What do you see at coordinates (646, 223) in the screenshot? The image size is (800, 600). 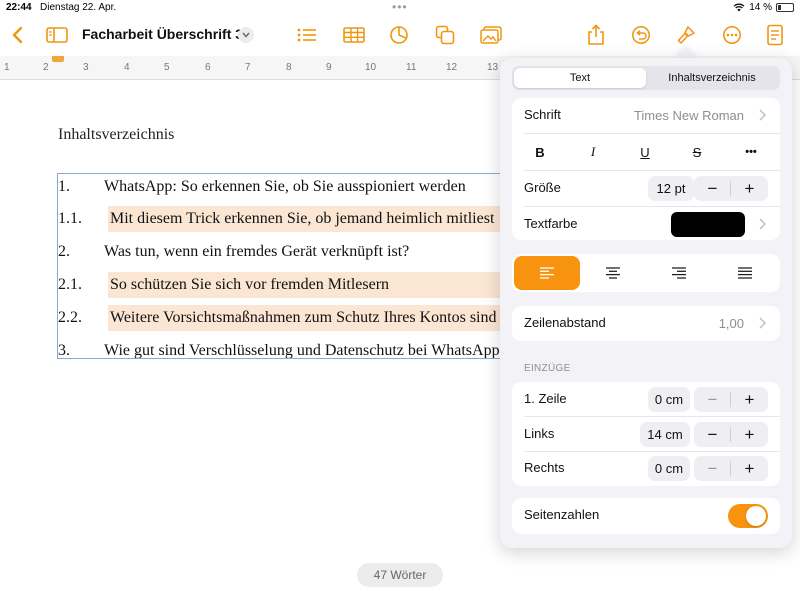 I see `text-color-row: Textfarbe` at bounding box center [646, 223].